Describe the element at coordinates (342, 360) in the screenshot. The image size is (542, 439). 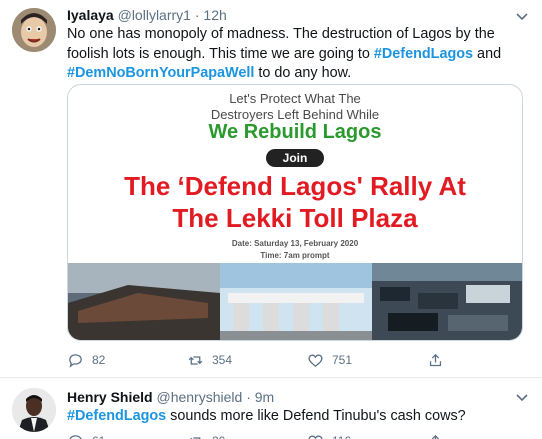
I see `like-count: 751` at that location.